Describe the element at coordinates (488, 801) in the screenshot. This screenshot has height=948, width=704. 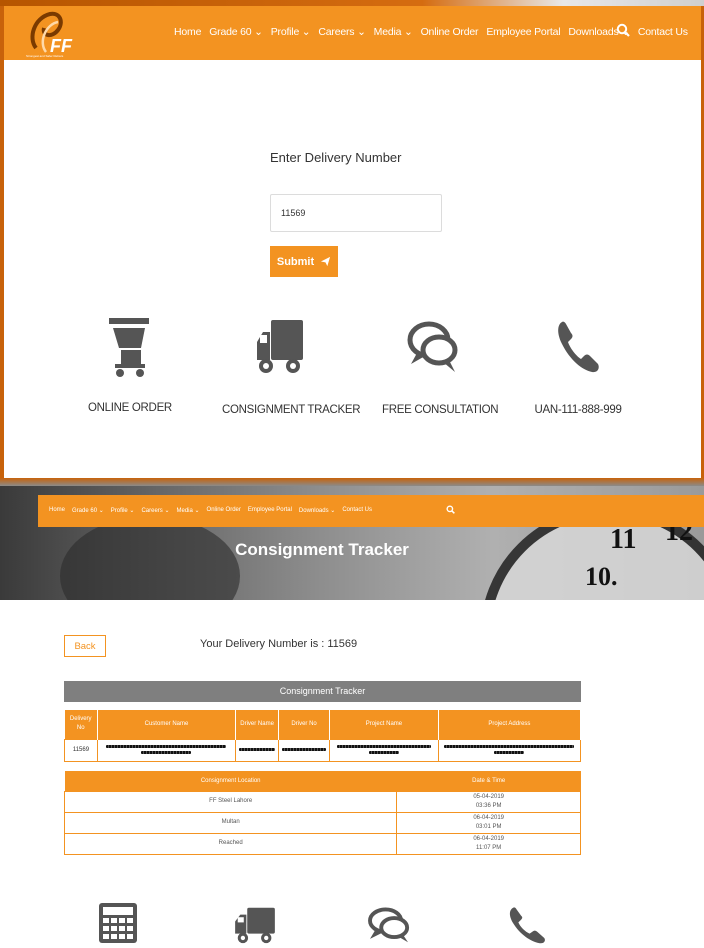
I see `cell-date-time: 05-04-2019 03:36 PM` at that location.